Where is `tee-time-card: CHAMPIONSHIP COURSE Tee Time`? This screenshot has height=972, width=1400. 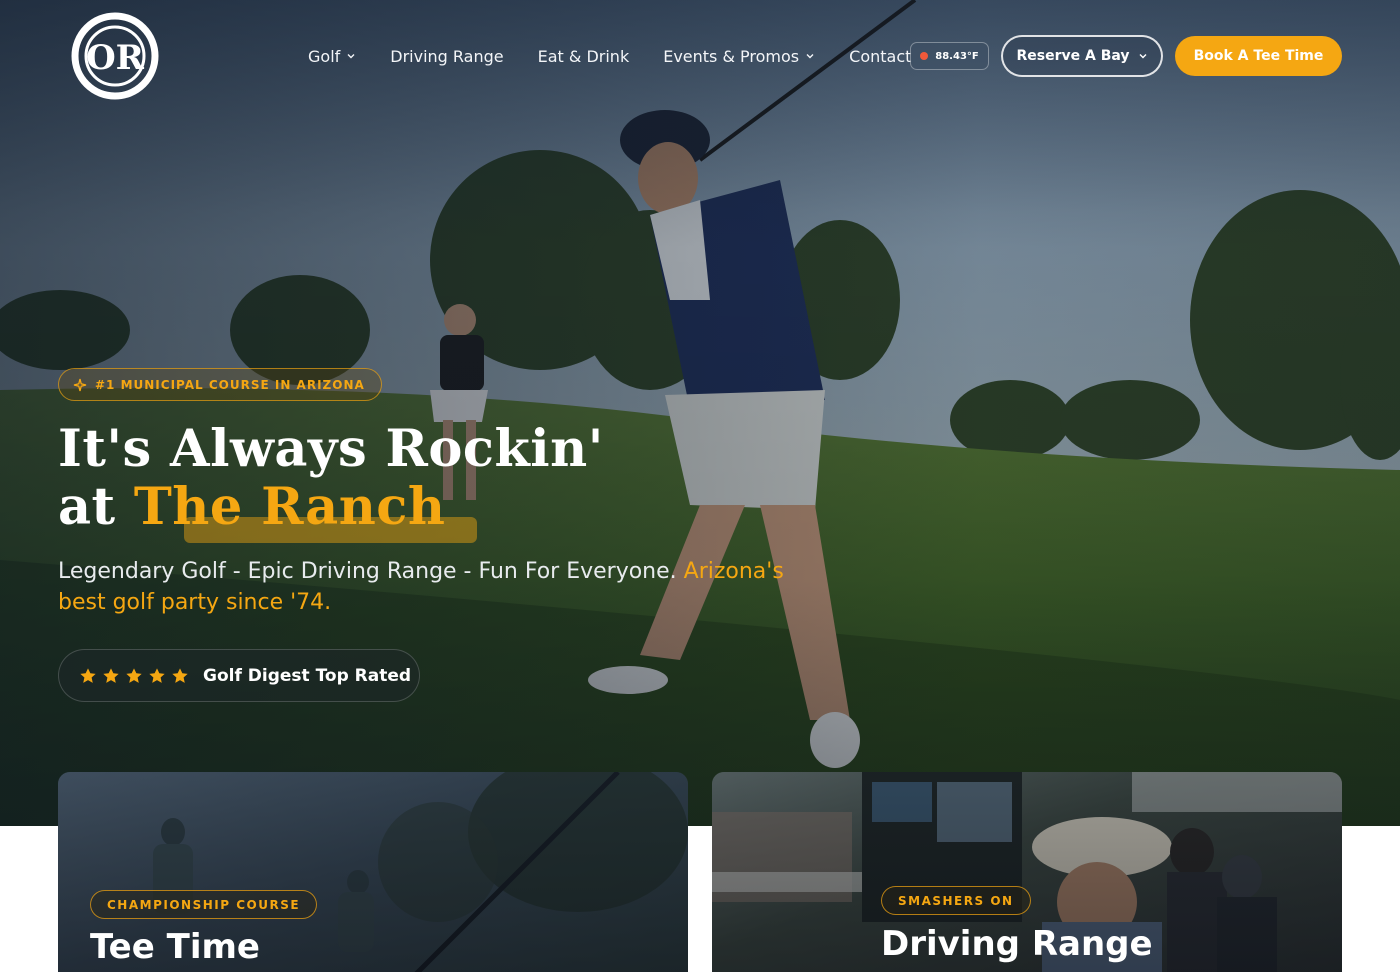 tee-time-card: CHAMPIONSHIP COURSE Tee Time is located at coordinates (373, 872).